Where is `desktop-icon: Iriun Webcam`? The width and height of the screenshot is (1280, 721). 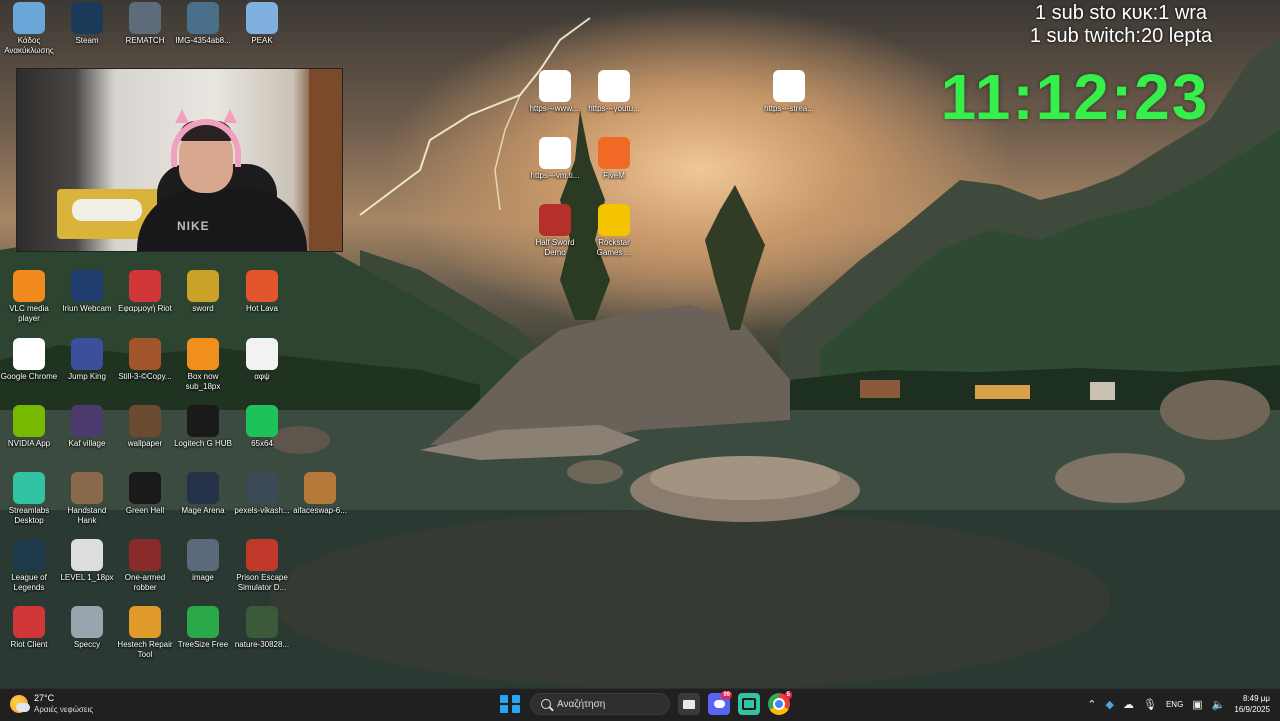 desktop-icon: Iriun Webcam is located at coordinates (87, 292).